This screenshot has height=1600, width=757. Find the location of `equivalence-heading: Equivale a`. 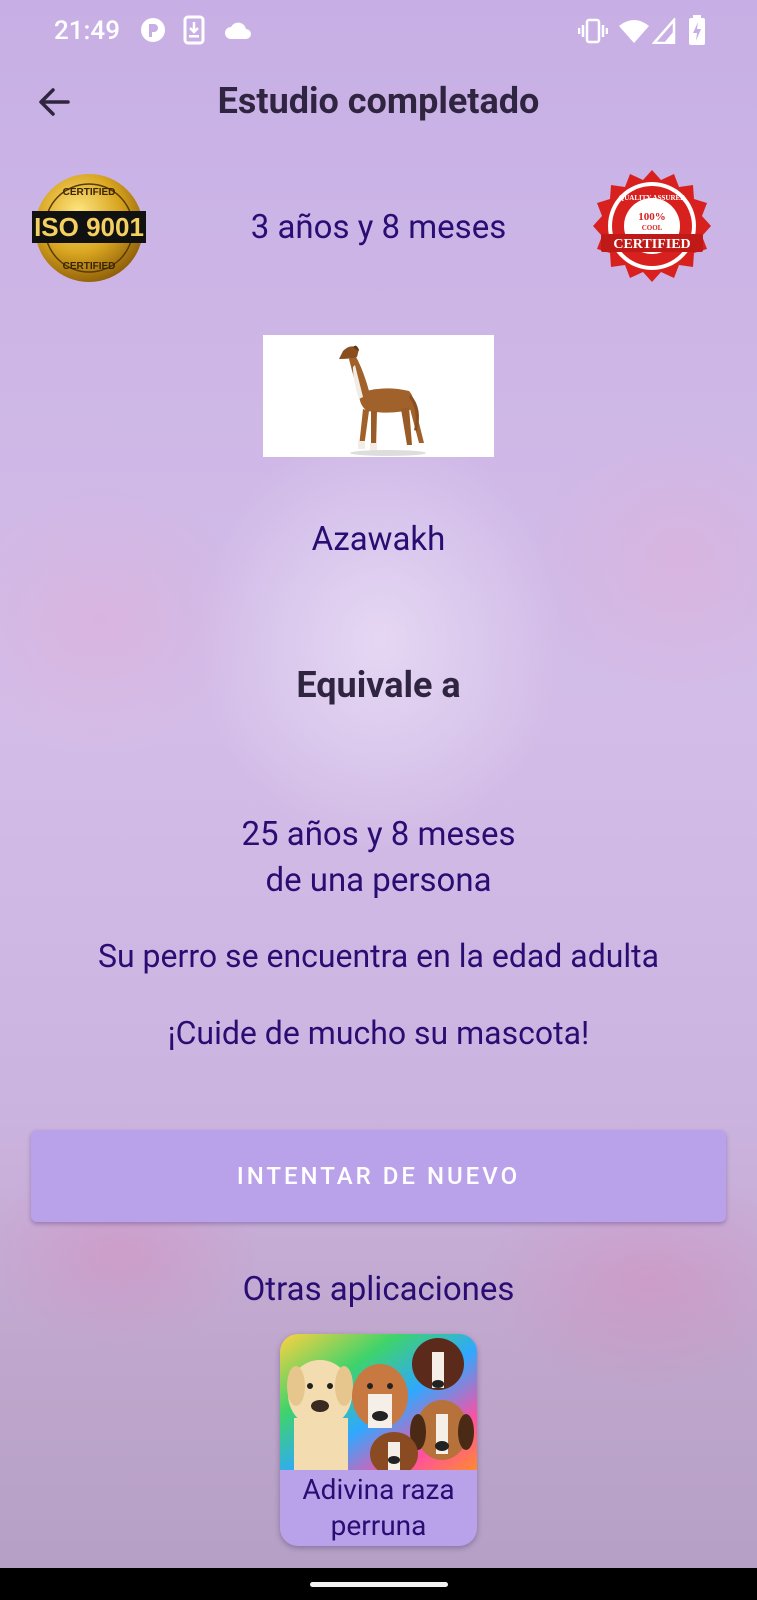

equivalence-heading: Equivale a is located at coordinates (378, 685).